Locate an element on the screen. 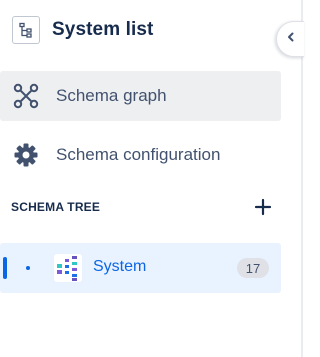 This screenshot has height=357, width=320. tree-item-system: System 17 is located at coordinates (140, 268).